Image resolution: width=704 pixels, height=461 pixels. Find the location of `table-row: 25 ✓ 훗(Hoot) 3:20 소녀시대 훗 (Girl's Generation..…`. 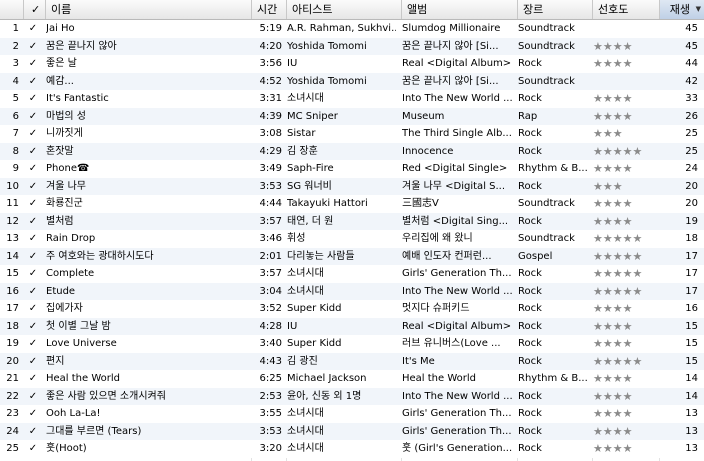

table-row: 25 ✓ 훗(Hoot) 3:20 소녀시대 훗 (Girl's Generation..… is located at coordinates (352, 449).